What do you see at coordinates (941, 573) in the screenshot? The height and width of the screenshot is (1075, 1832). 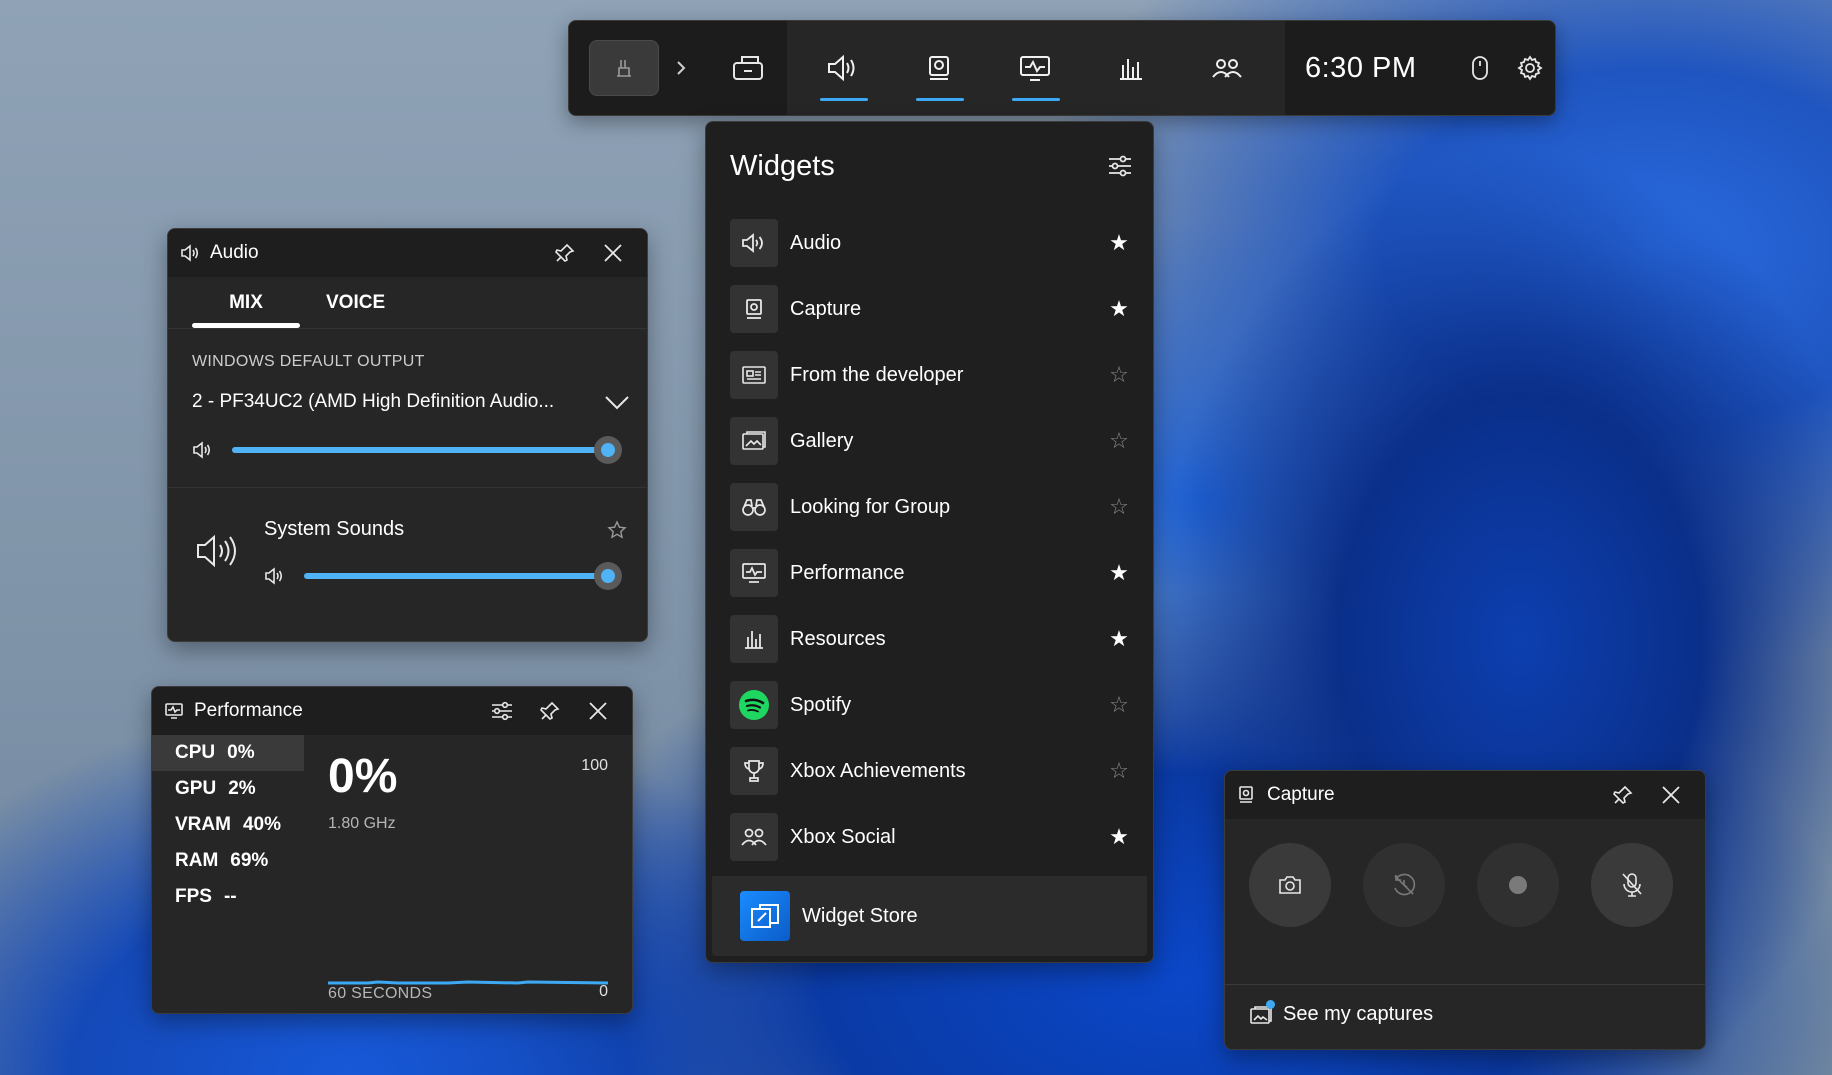 I see `widget-list-item: Performance ★` at bounding box center [941, 573].